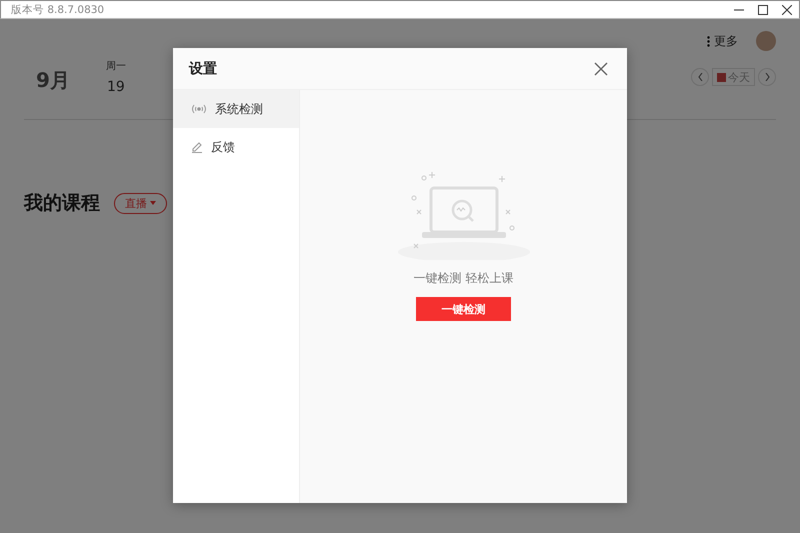  I want to click on dialog-title: 设置, so click(203, 69).